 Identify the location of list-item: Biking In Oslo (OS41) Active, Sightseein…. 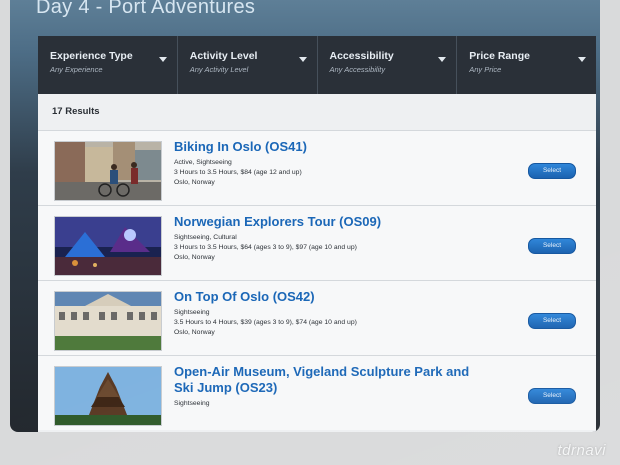
(317, 167).